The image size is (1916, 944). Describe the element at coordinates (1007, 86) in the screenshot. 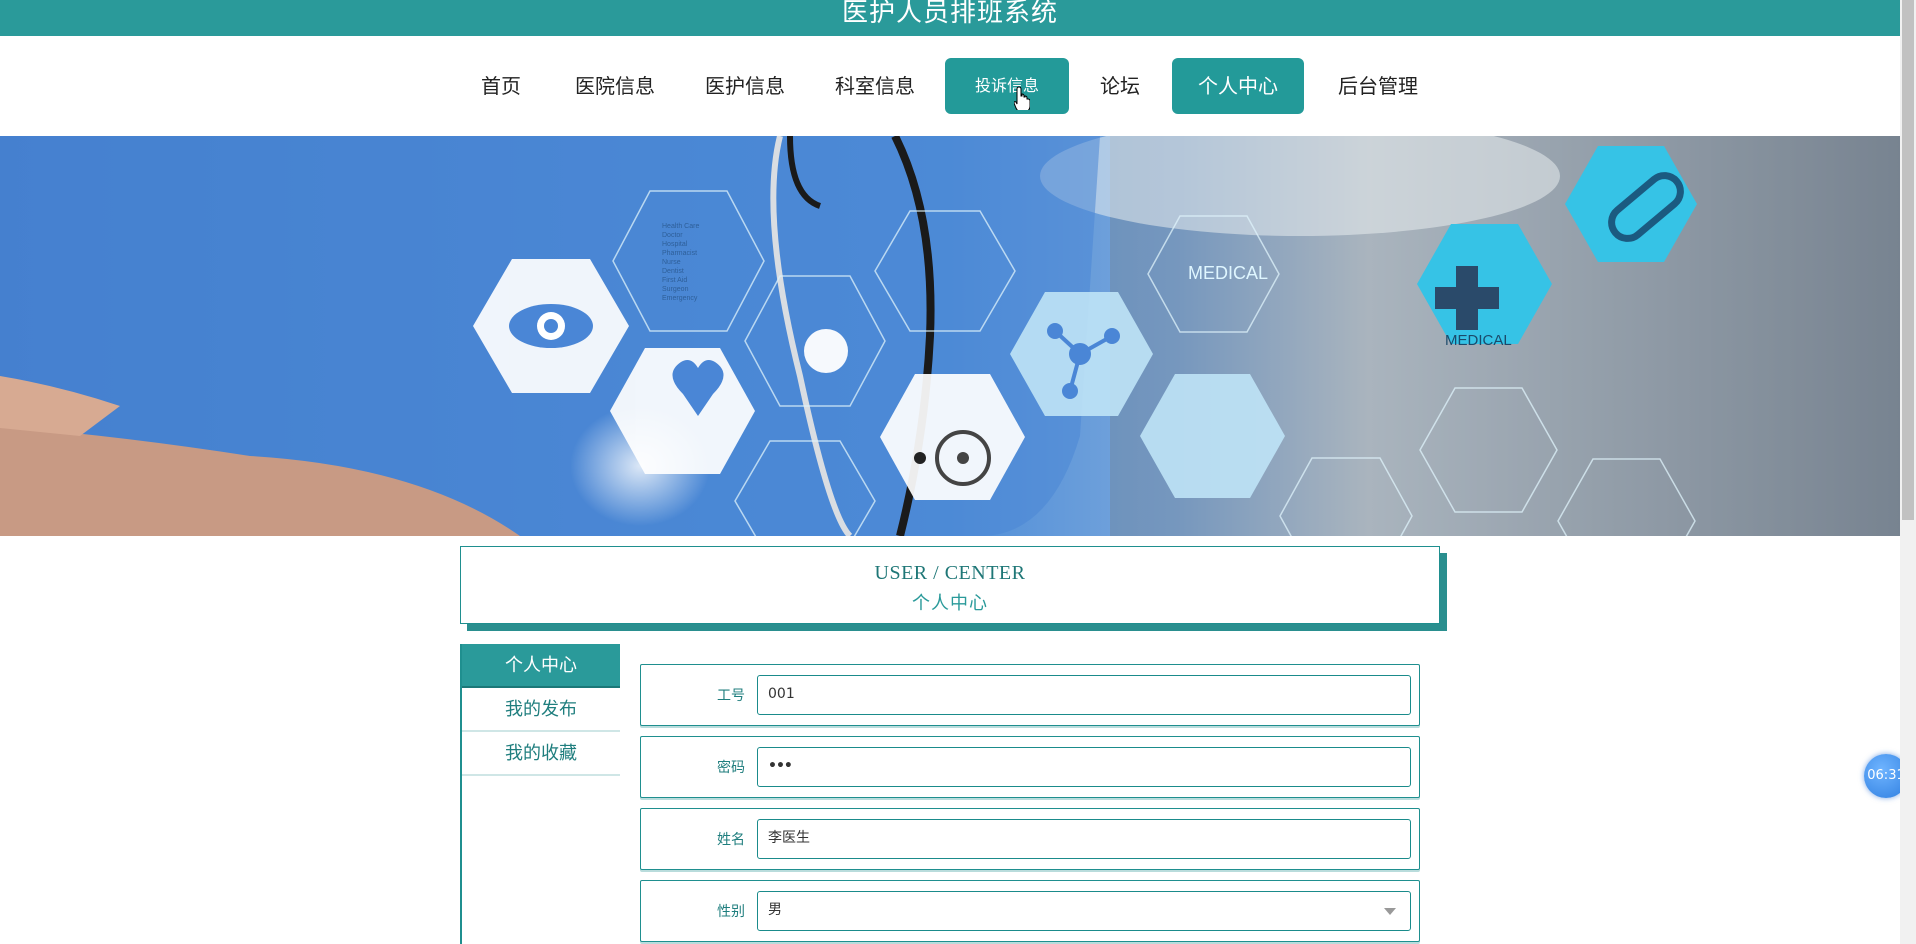

I see `nav-complaint-info: 投诉信息` at that location.